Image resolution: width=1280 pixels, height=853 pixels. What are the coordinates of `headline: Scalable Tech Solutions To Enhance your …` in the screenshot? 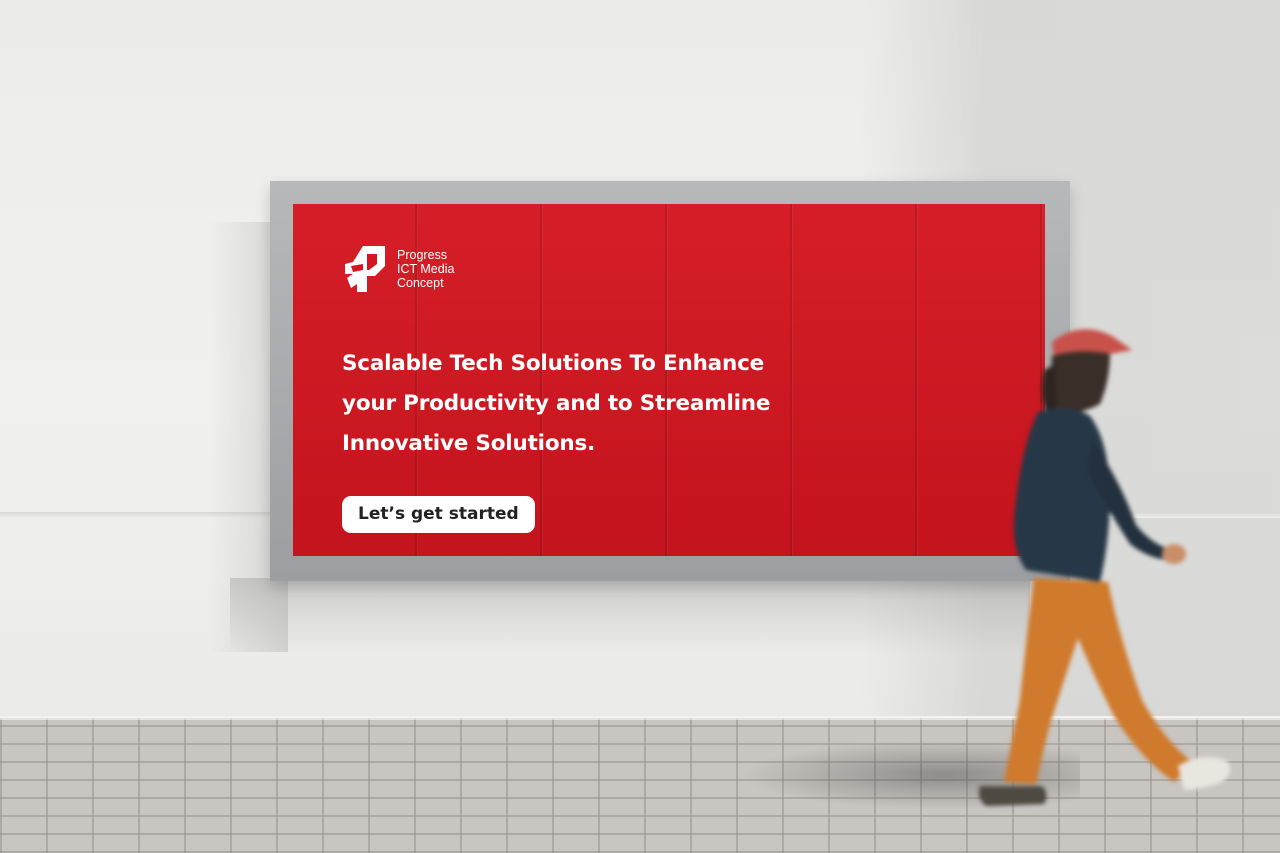 It's located at (622, 404).